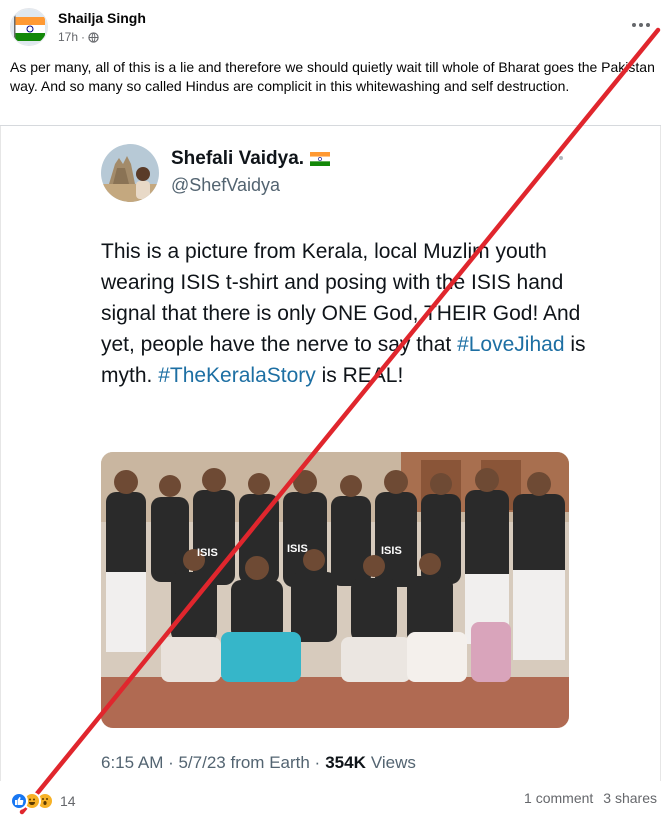 This screenshot has width=661, height=822. Describe the element at coordinates (43, 801) in the screenshot. I see `reaction-summary: 14` at that location.